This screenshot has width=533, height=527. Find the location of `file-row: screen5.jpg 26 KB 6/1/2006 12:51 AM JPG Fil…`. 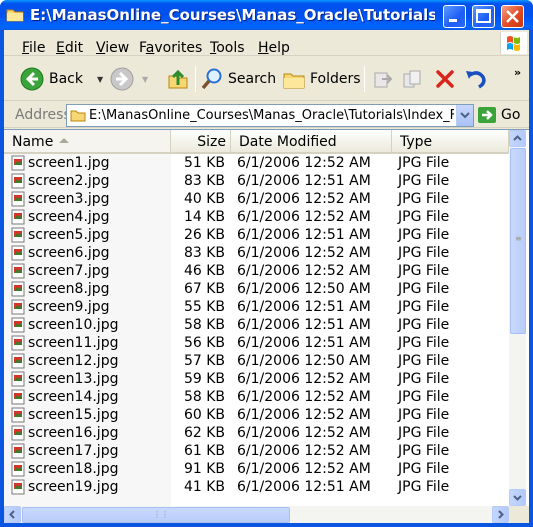

file-row: screen5.jpg 26 KB 6/1/2006 12:51 AM JPG Fil… is located at coordinates (256, 235).